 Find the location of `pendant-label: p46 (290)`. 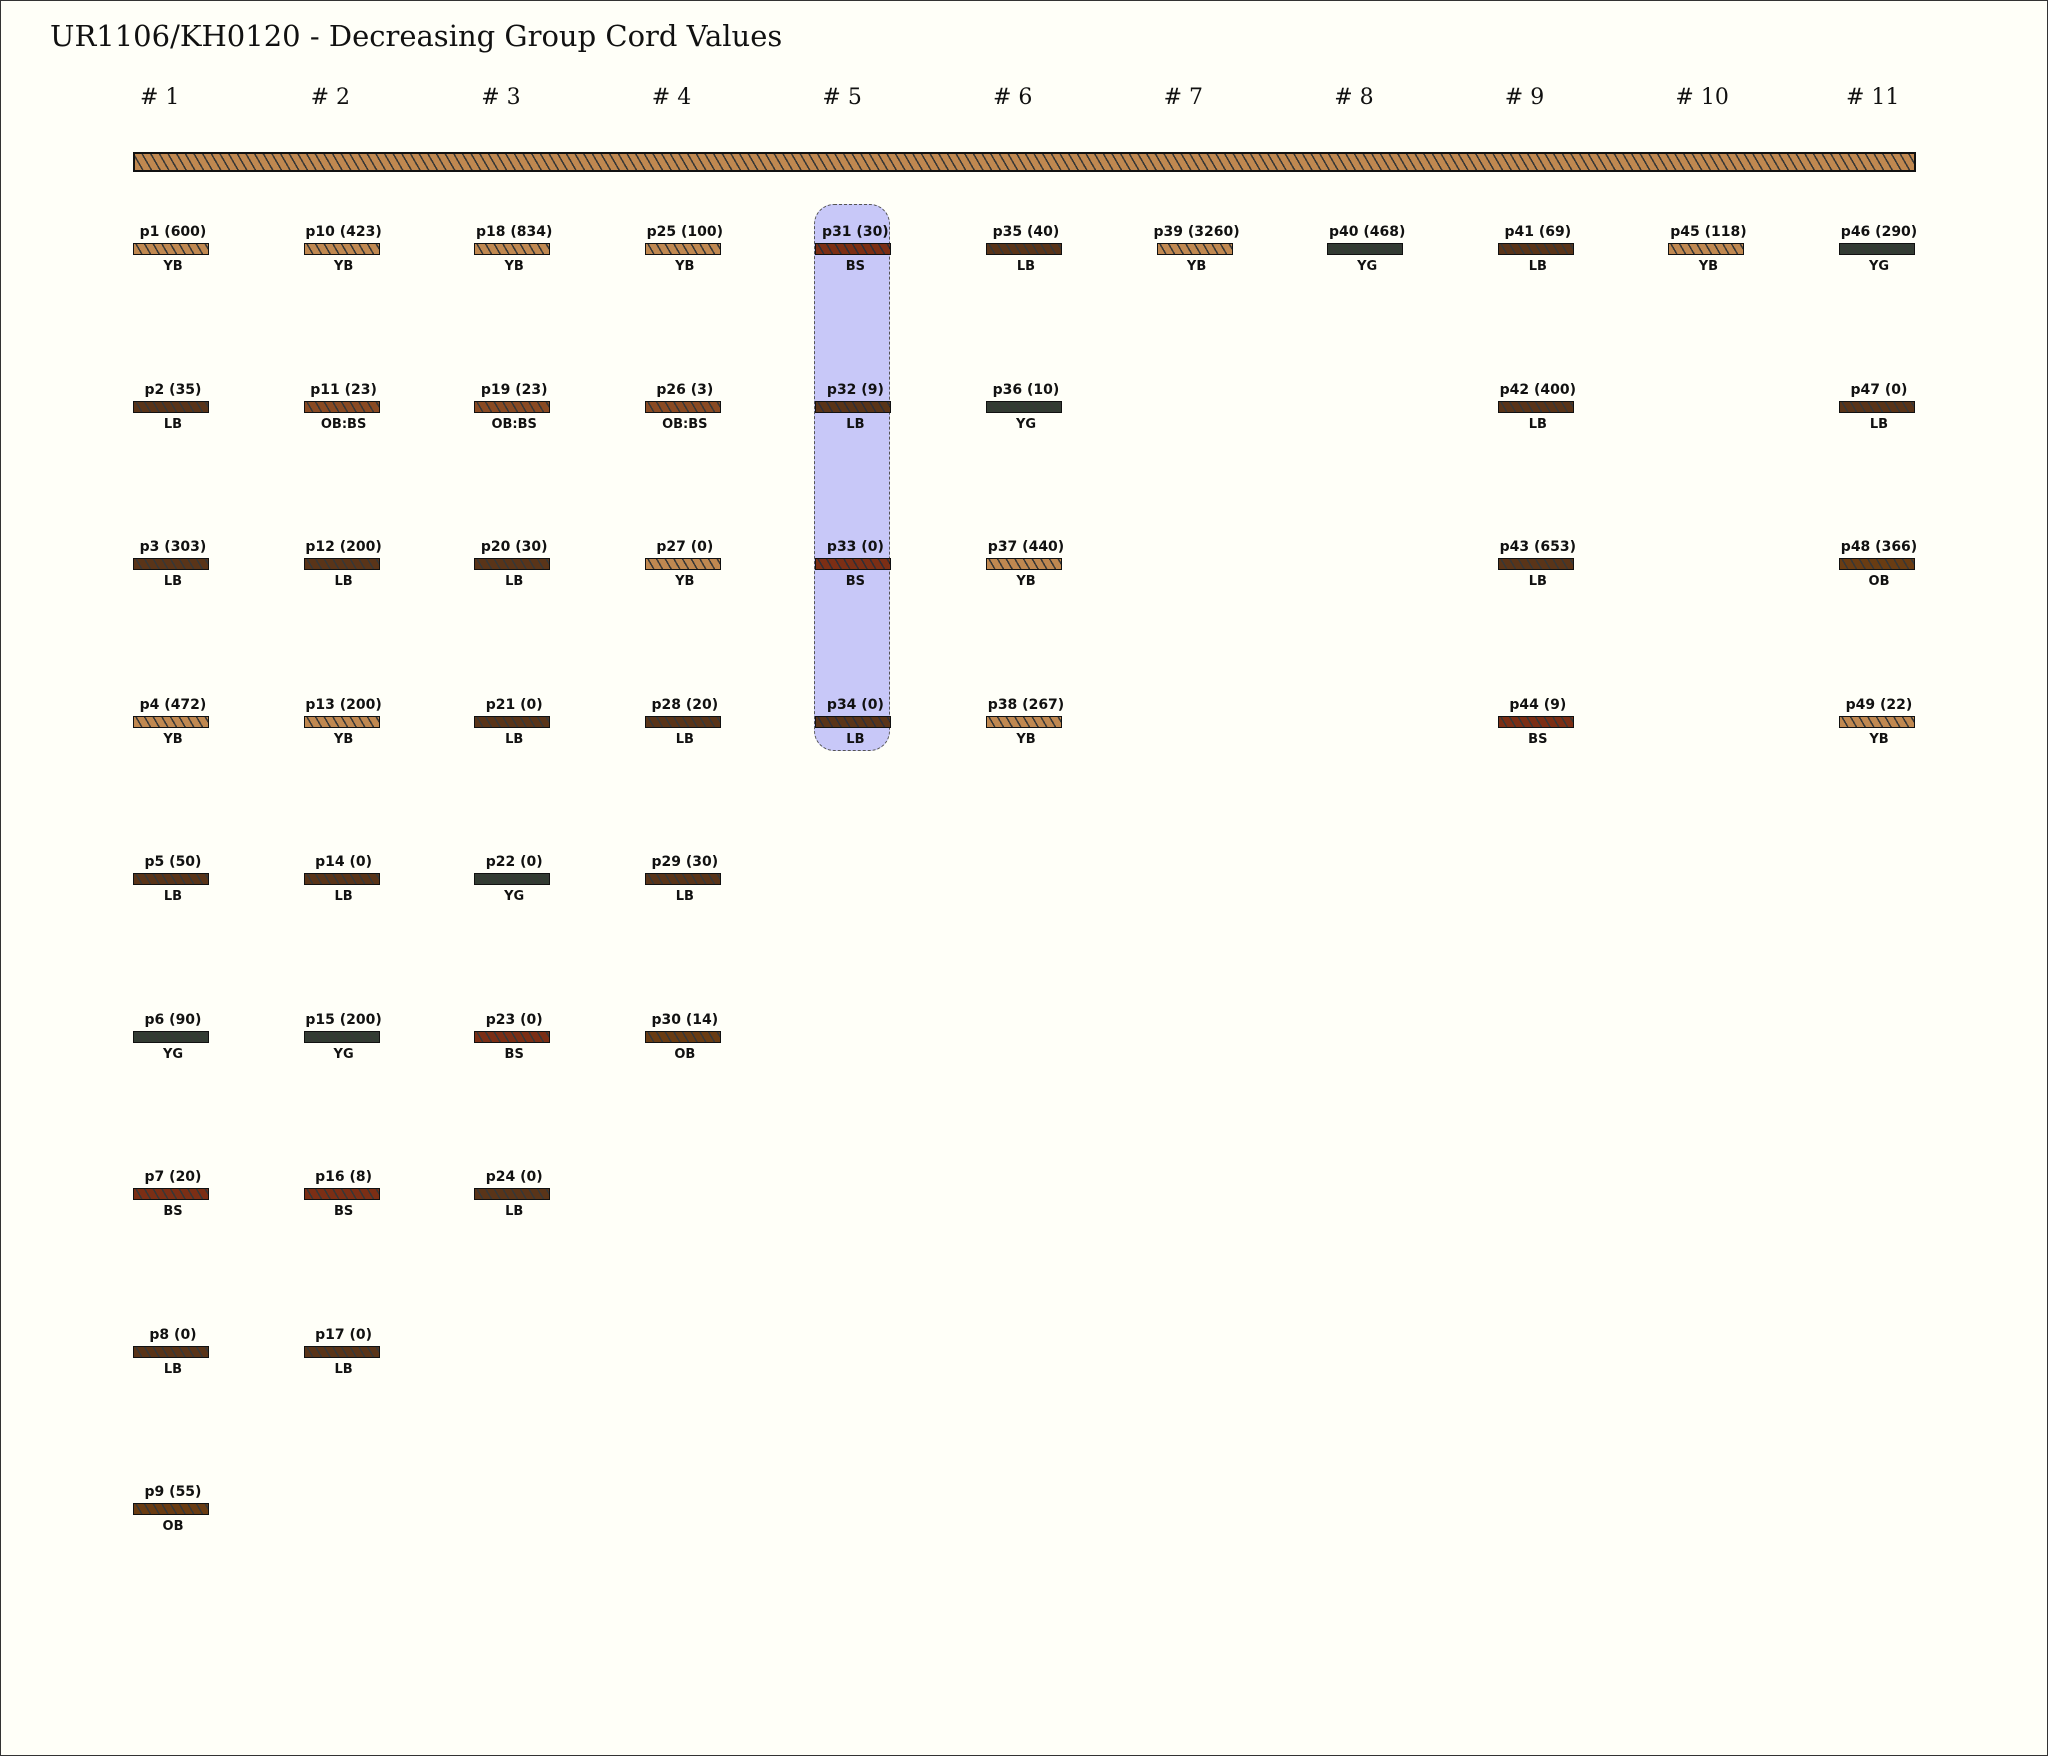

pendant-label: p46 (290) is located at coordinates (1879, 232).